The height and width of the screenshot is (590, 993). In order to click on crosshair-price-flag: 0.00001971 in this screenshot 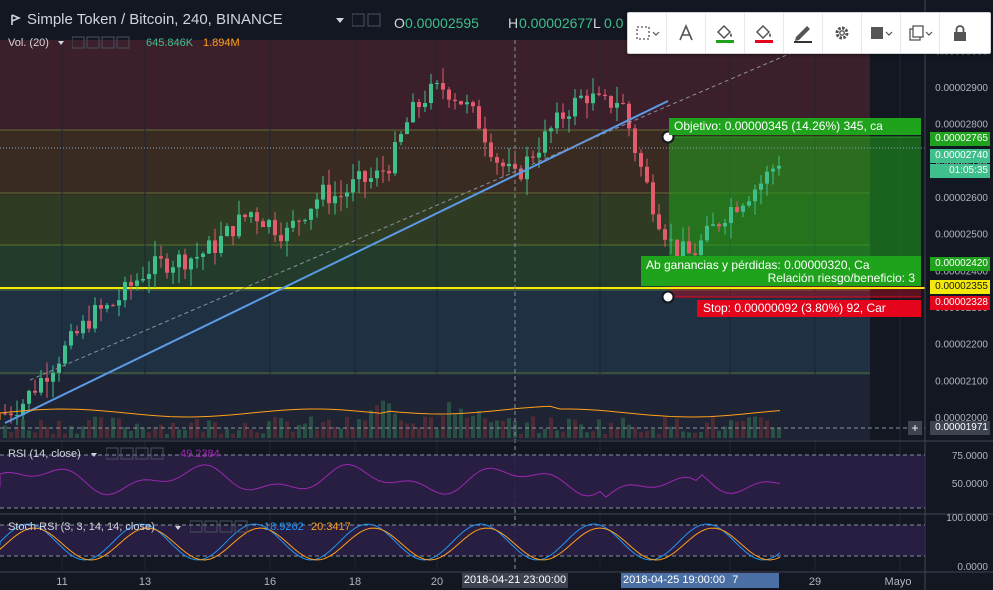, I will do `click(960, 428)`.